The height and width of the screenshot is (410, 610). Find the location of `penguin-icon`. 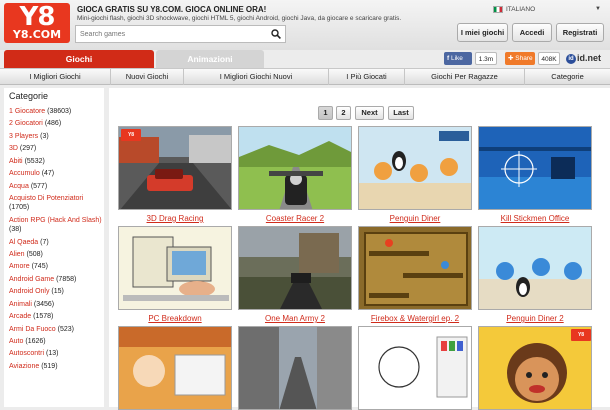

penguin-icon is located at coordinates (415, 168).